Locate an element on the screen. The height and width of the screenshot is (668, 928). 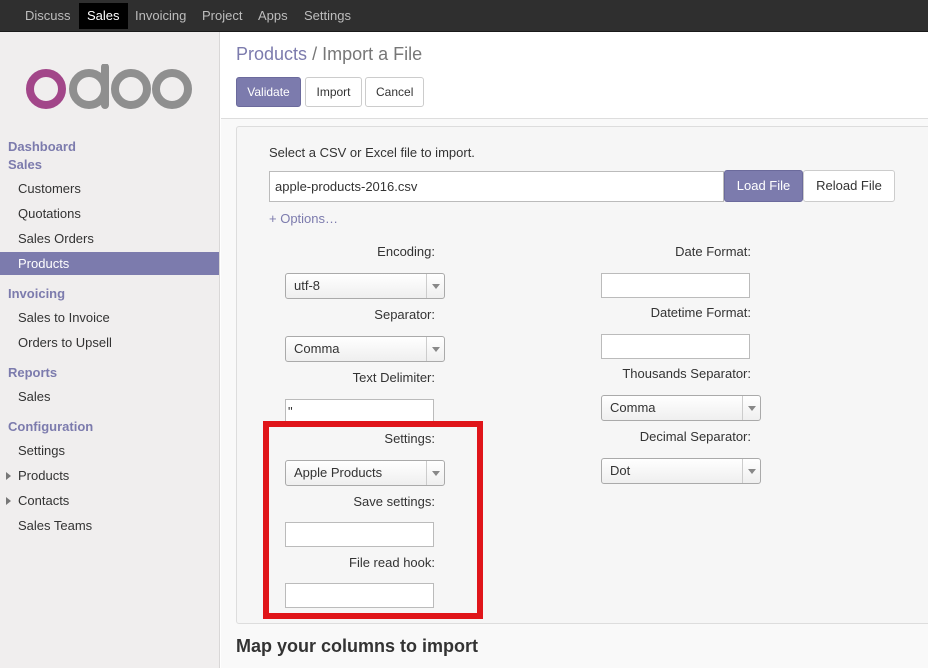
menu-item-orders-to-upsell: Orders to Upsell is located at coordinates (109, 342).